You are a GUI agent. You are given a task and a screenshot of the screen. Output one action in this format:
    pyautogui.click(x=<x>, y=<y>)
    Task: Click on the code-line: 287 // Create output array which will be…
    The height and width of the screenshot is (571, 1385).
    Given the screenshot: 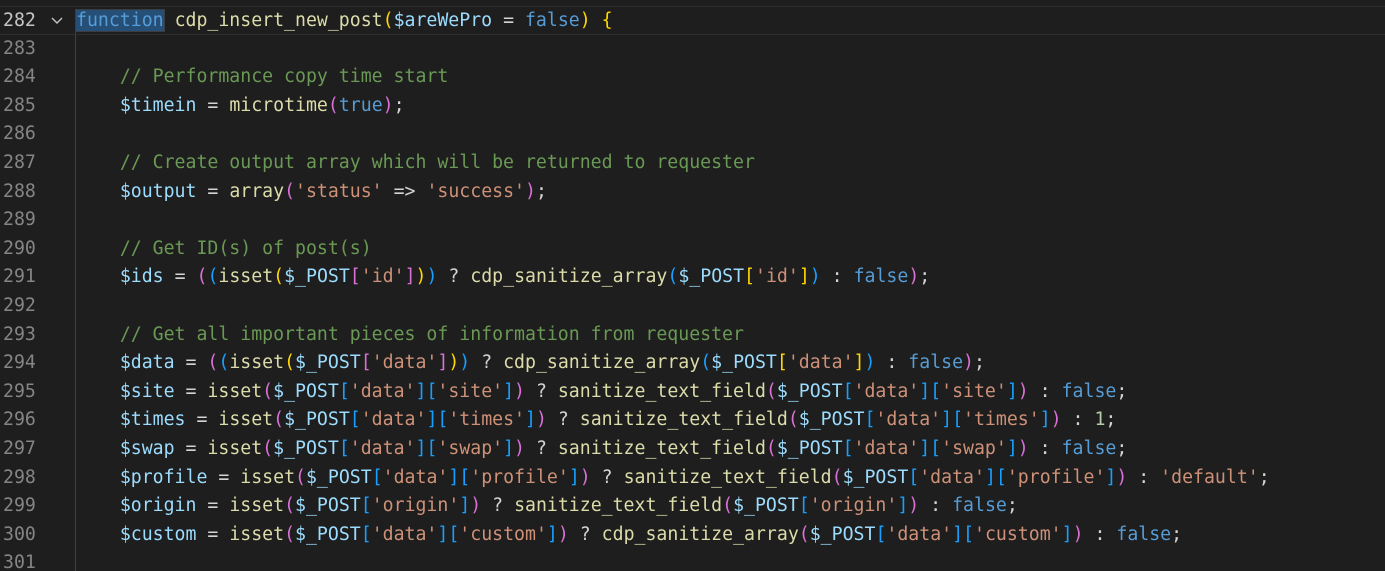 What is the action you would take?
    pyautogui.click(x=692, y=163)
    